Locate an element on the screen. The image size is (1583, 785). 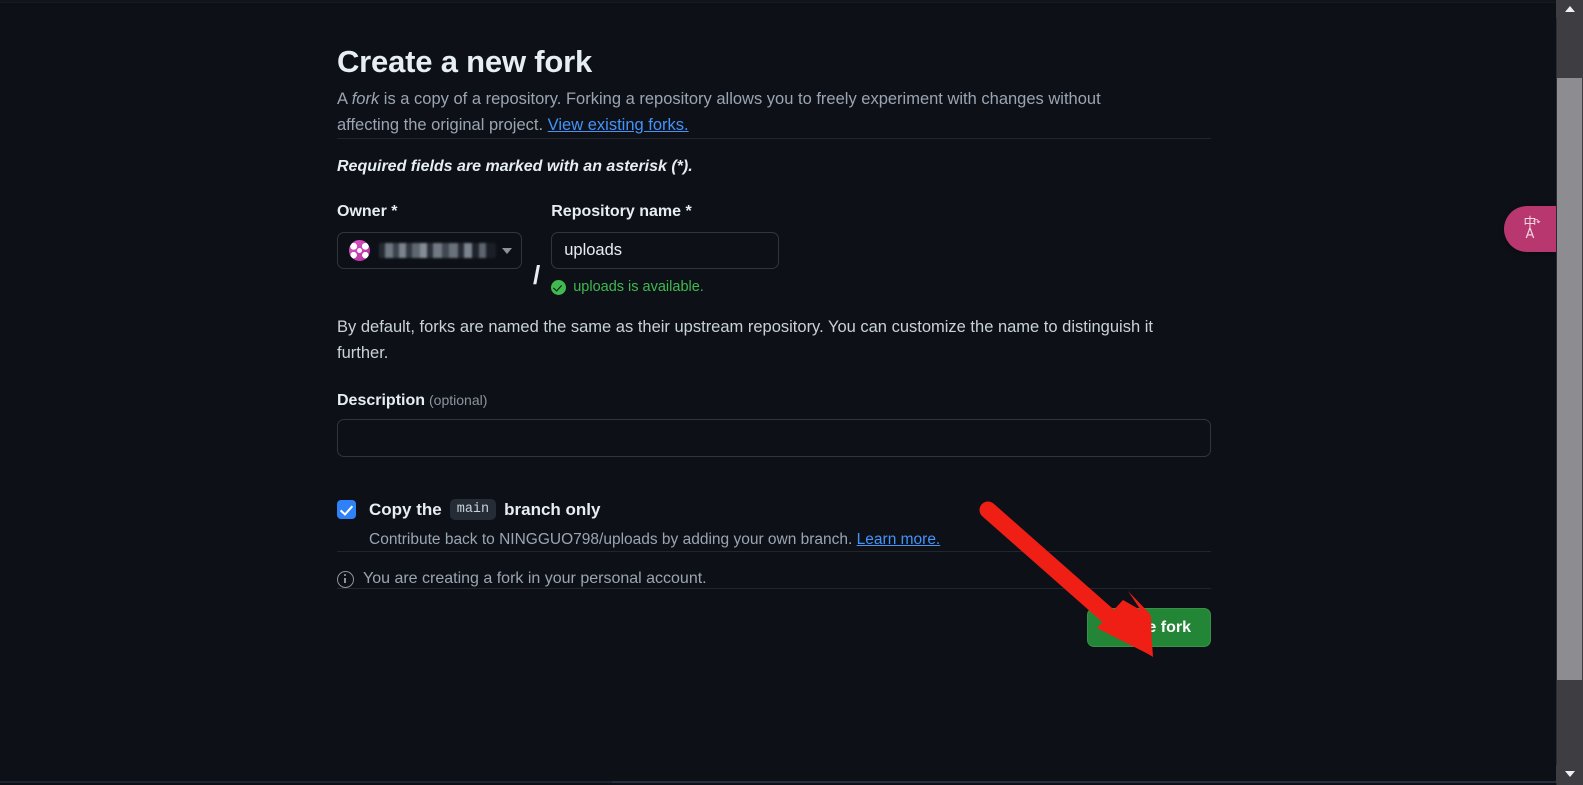
copy-main-branch-checkbox is located at coordinates (346, 509).